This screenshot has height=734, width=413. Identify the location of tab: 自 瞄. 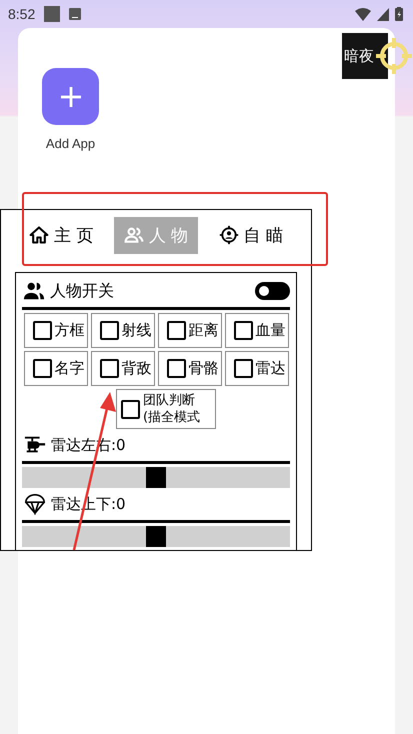
(250, 235).